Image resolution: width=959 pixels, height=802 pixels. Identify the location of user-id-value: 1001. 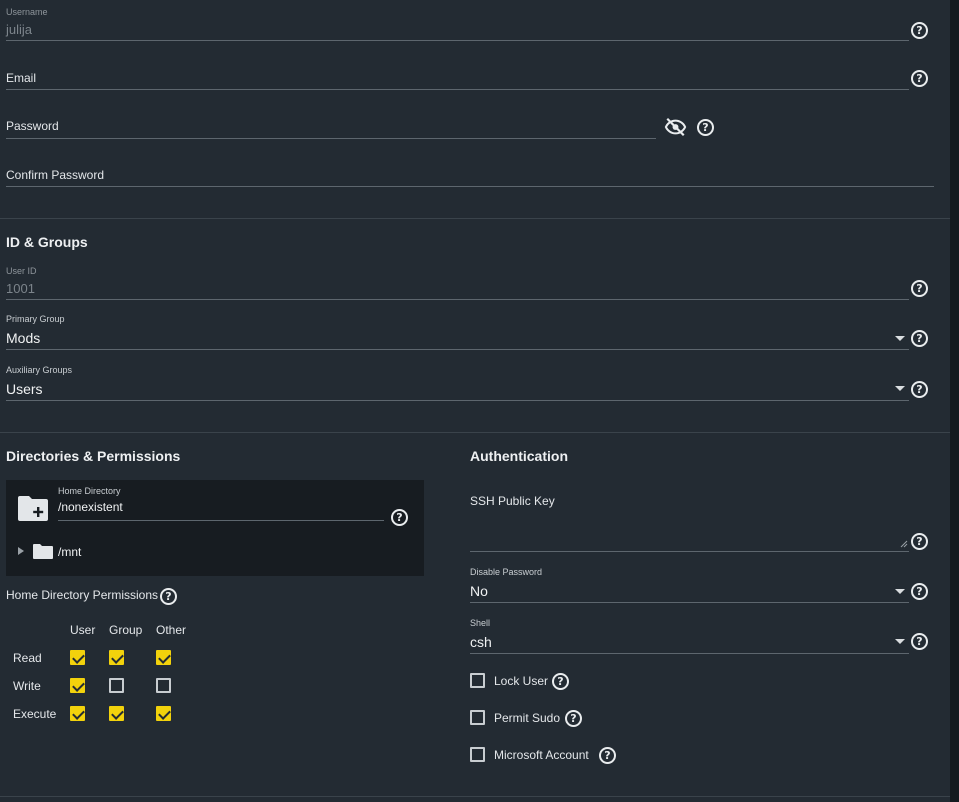
(20, 288).